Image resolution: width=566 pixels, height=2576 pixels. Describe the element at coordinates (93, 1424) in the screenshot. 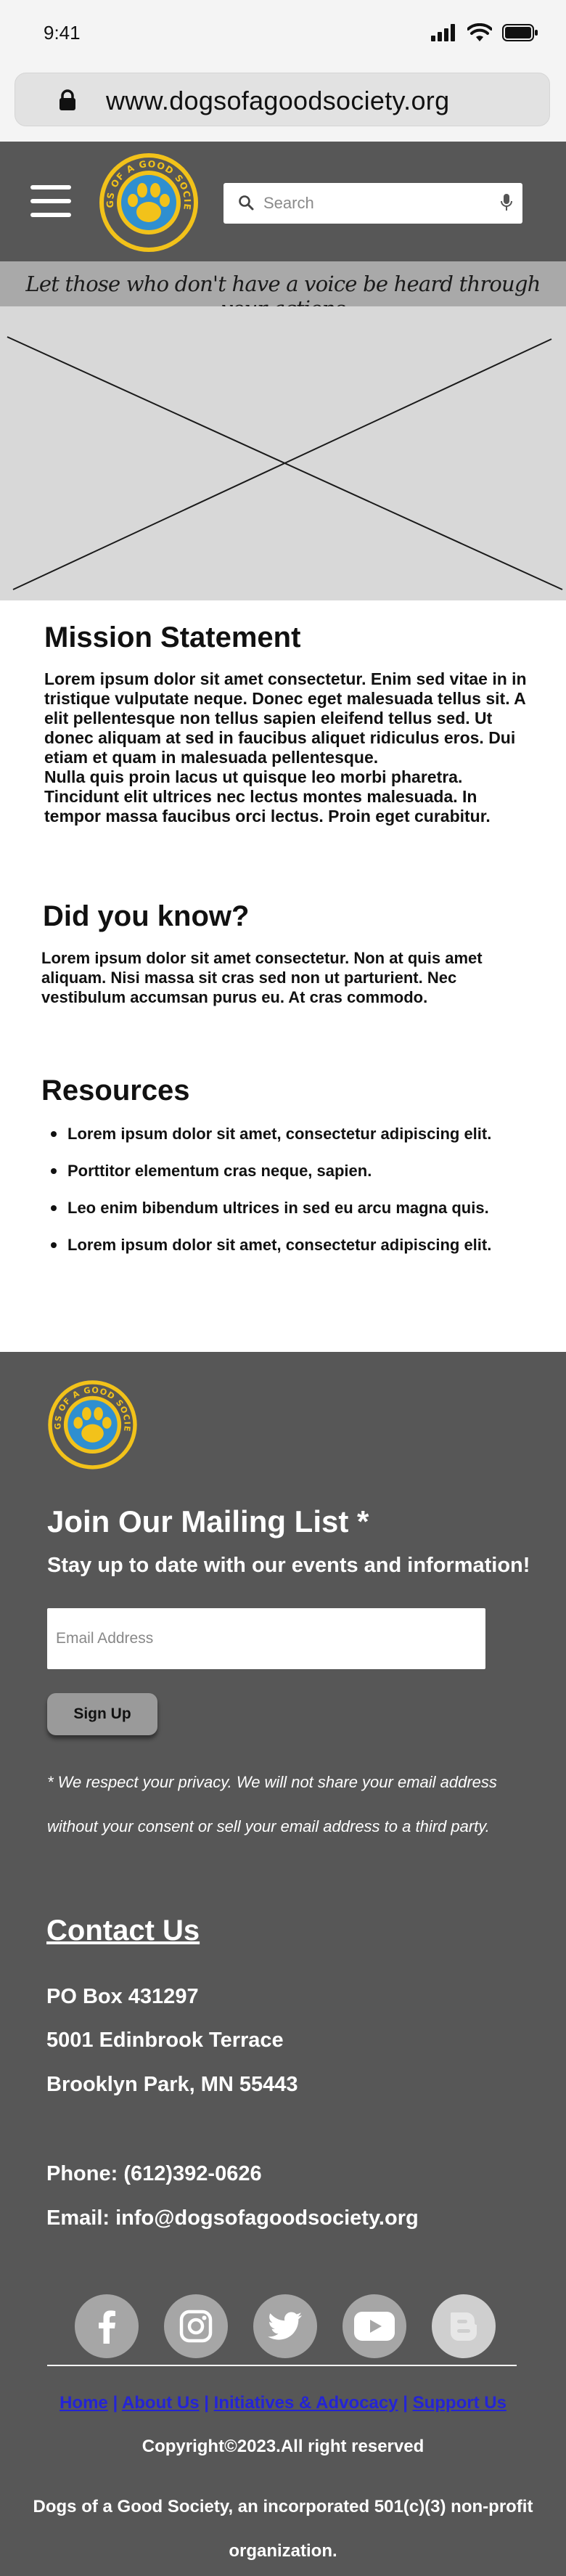

I see `footer-logo: DOGS OF A GOOD SOCIETY` at that location.